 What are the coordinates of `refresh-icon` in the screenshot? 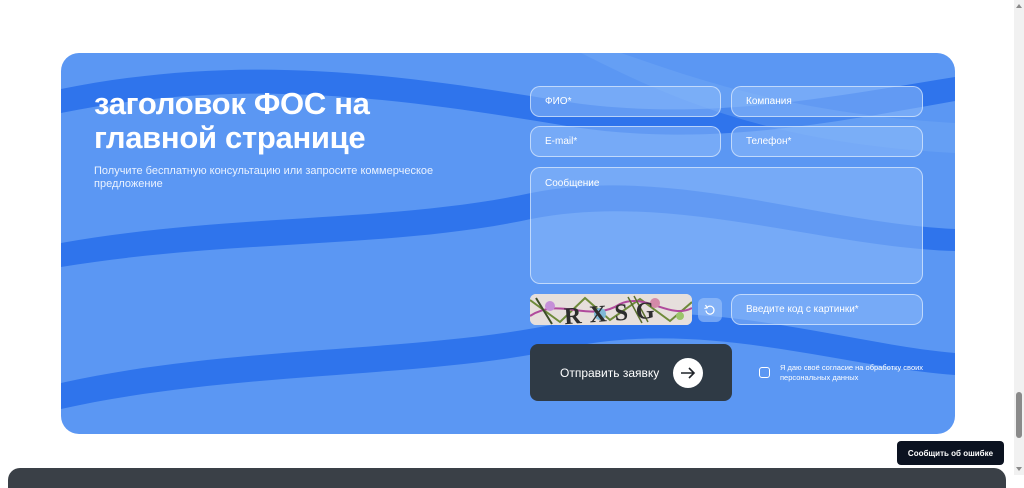 It's located at (709, 309).